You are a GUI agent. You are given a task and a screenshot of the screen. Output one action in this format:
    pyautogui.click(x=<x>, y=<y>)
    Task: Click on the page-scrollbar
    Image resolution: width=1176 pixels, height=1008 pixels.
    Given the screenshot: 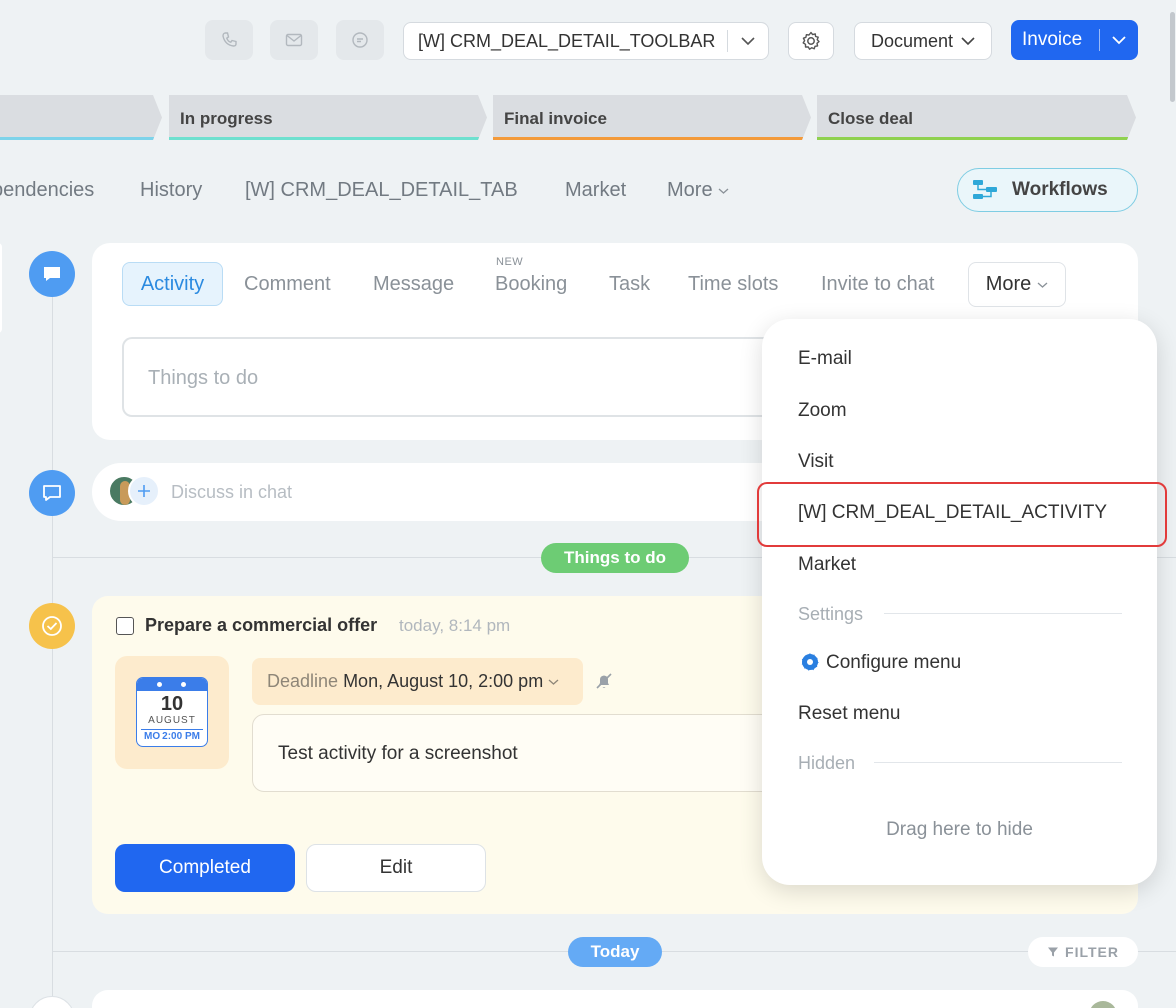 What is the action you would take?
    pyautogui.click(x=1172, y=57)
    